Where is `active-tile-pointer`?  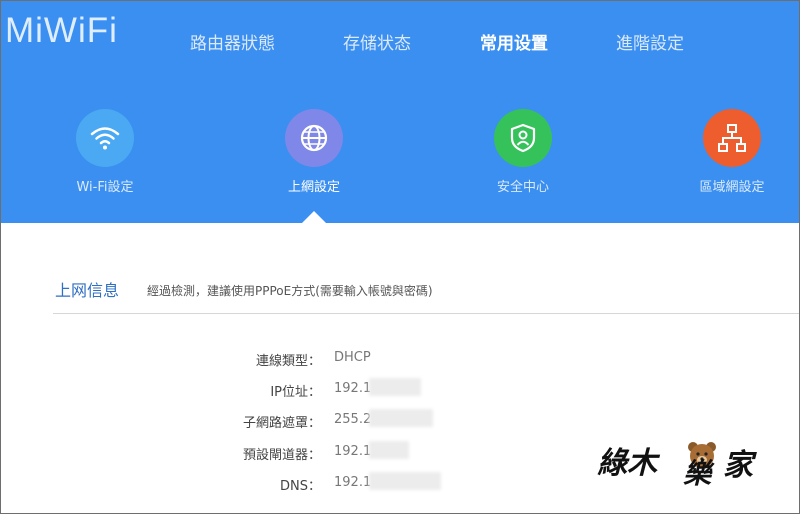
active-tile-pointer is located at coordinates (314, 217).